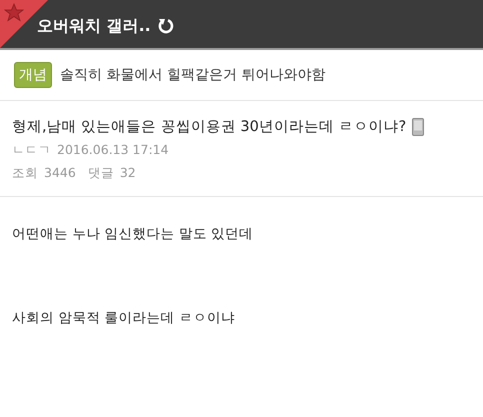 This screenshot has height=417, width=483. Describe the element at coordinates (209, 127) in the screenshot. I see `post-title: 형제,남매 있는애들은 꽁씹이용권 30년이라는데 ㄹㅇ이냐?` at that location.